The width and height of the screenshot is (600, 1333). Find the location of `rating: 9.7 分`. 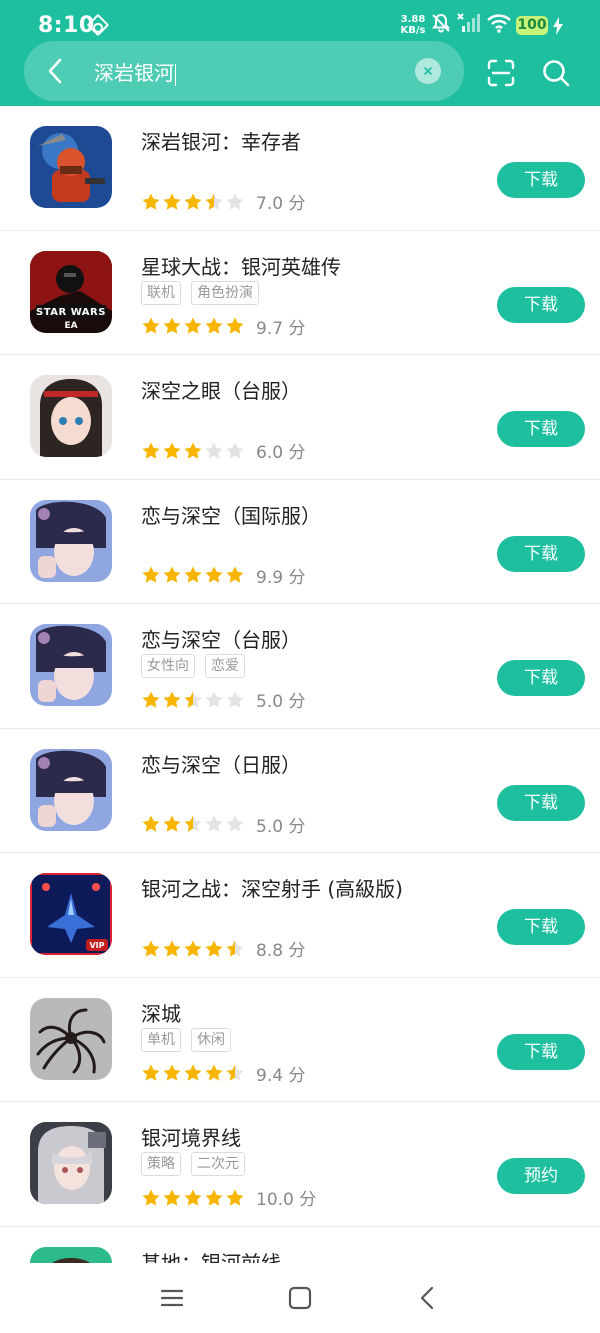

rating: 9.7 分 is located at coordinates (223, 326).